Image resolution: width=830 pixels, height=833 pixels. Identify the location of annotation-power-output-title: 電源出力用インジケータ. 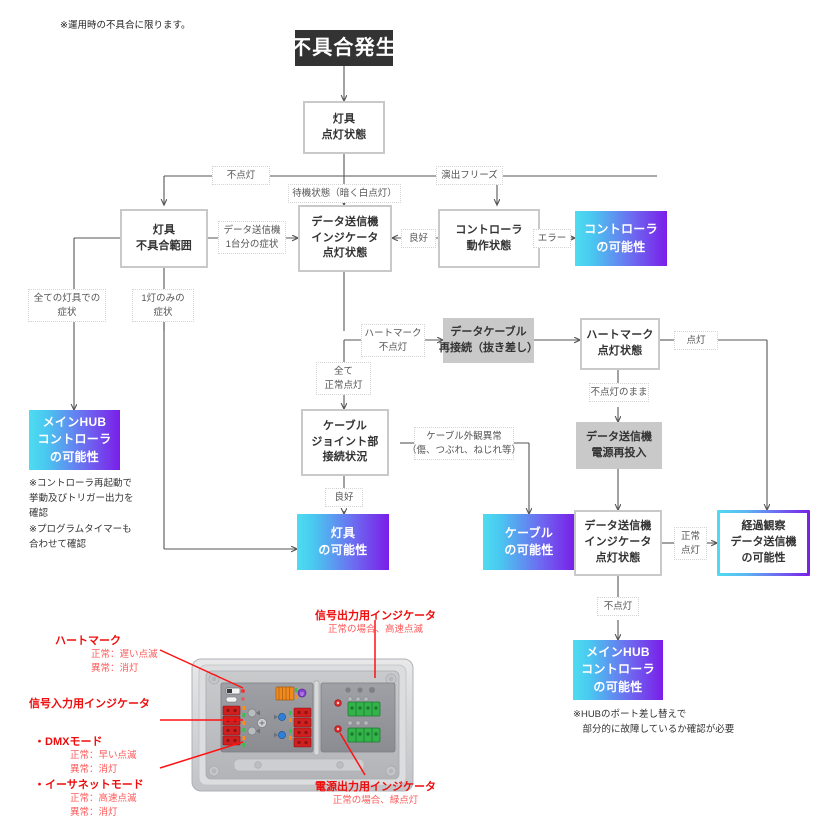
(375, 787).